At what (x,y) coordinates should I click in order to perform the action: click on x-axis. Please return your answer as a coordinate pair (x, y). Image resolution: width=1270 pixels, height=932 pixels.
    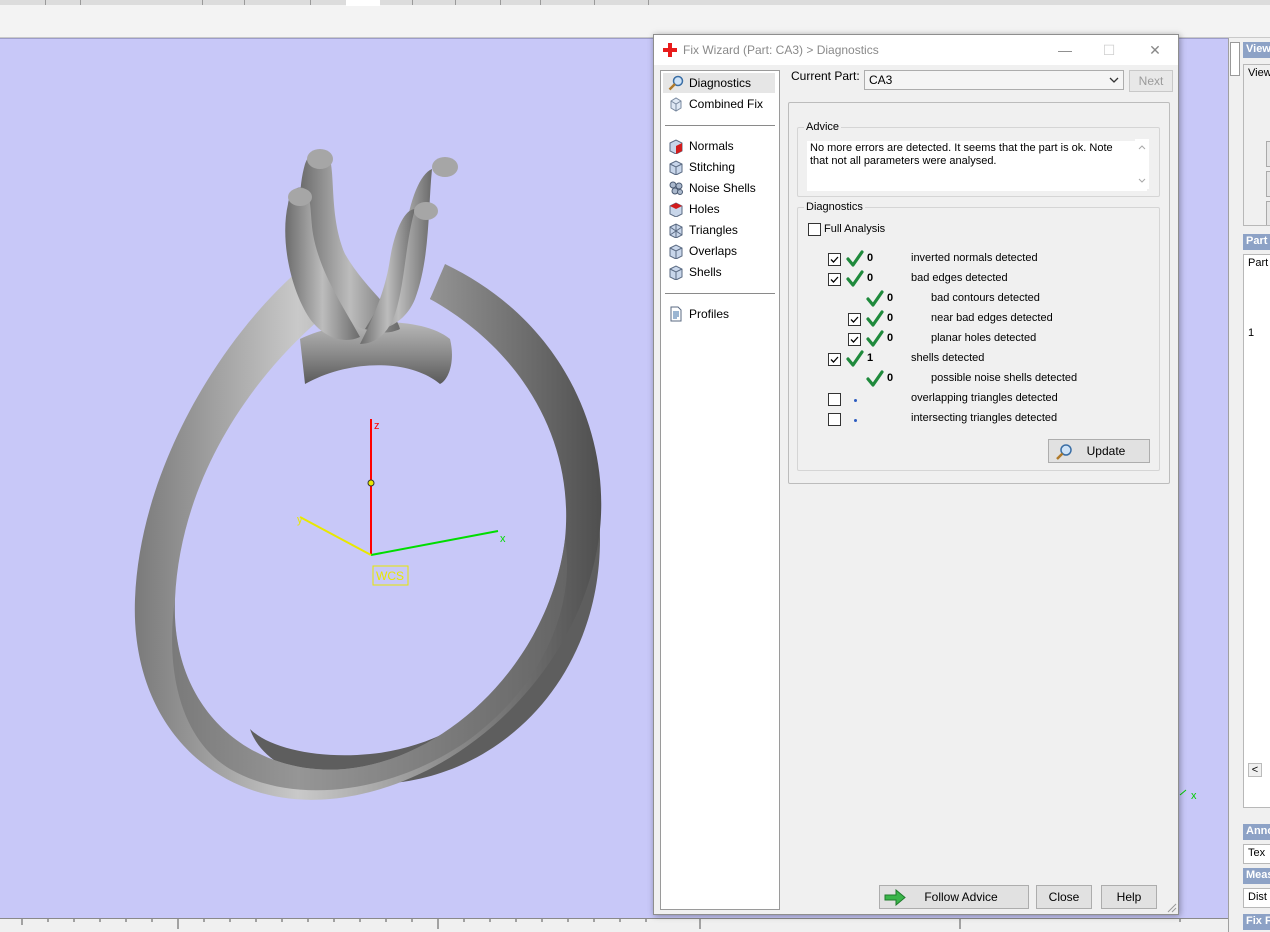
    Looking at the image, I should click on (434, 543).